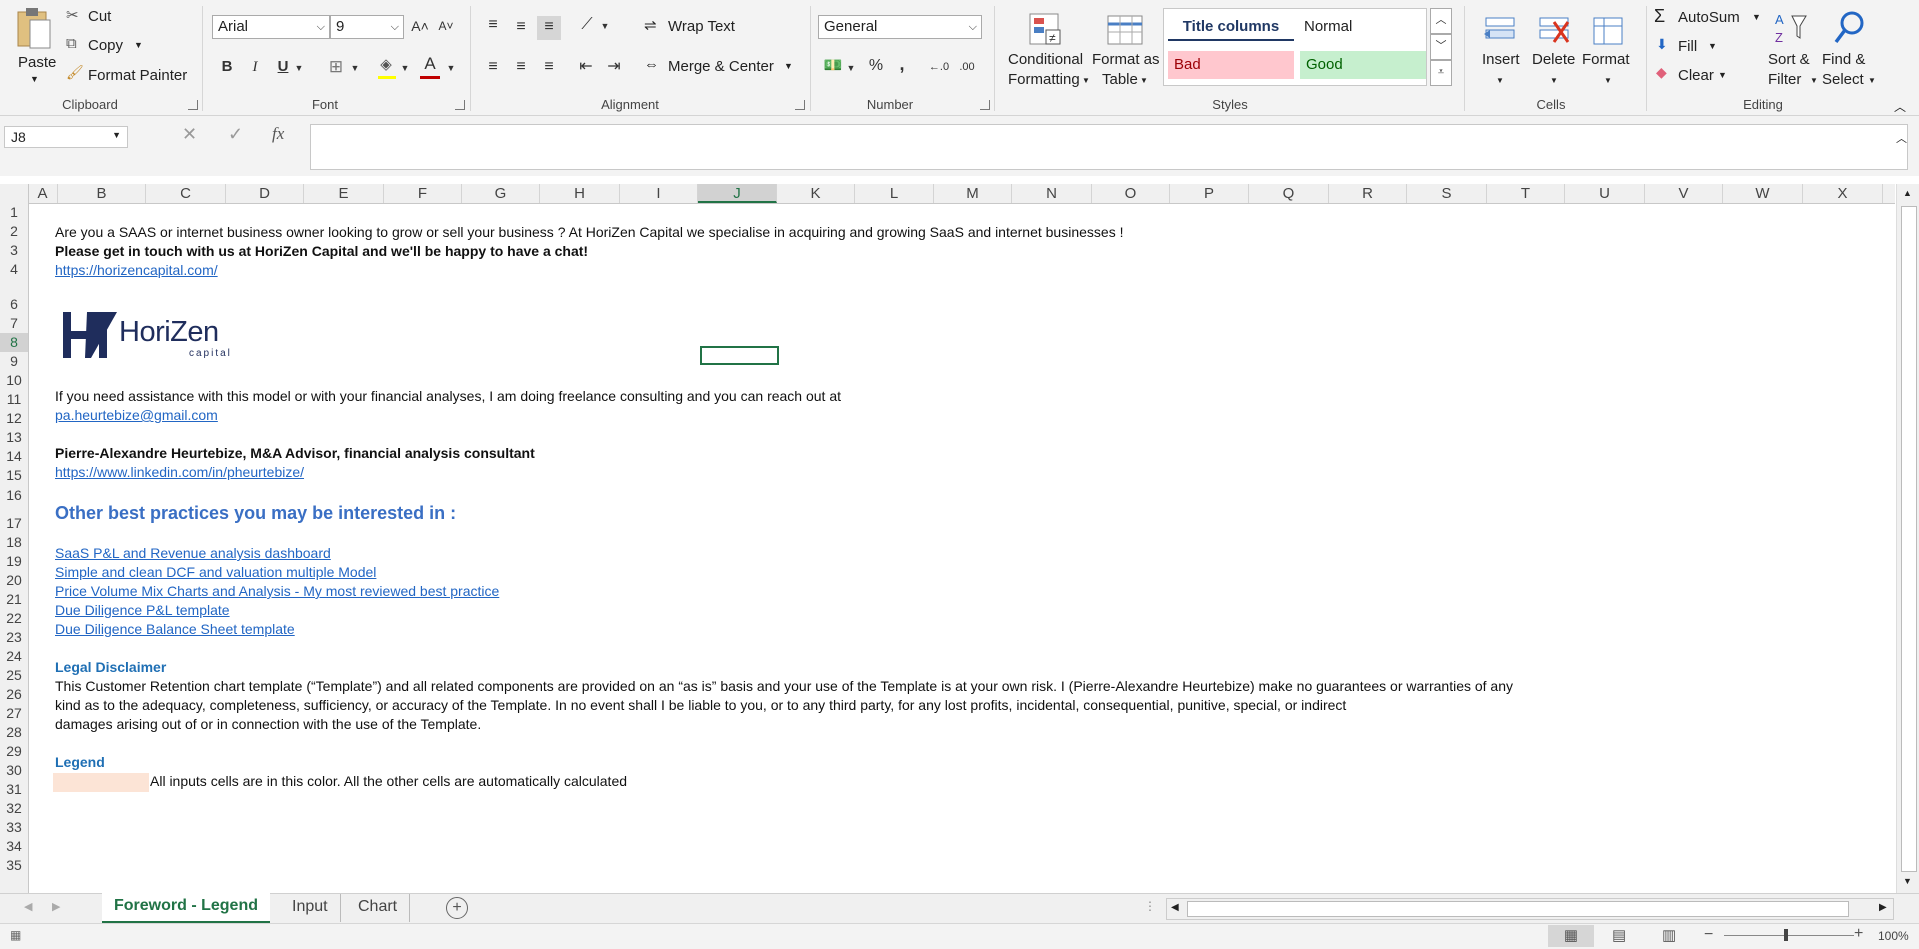 Image resolution: width=1919 pixels, height=949 pixels. I want to click on align-center-icon: ≡, so click(521, 67).